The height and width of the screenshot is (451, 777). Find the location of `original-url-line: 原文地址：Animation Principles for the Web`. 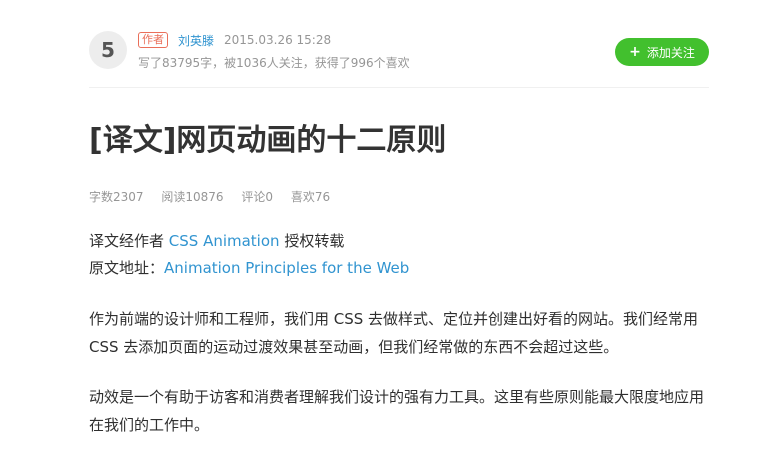

original-url-line: 原文地址：Animation Principles for the Web is located at coordinates (249, 268).